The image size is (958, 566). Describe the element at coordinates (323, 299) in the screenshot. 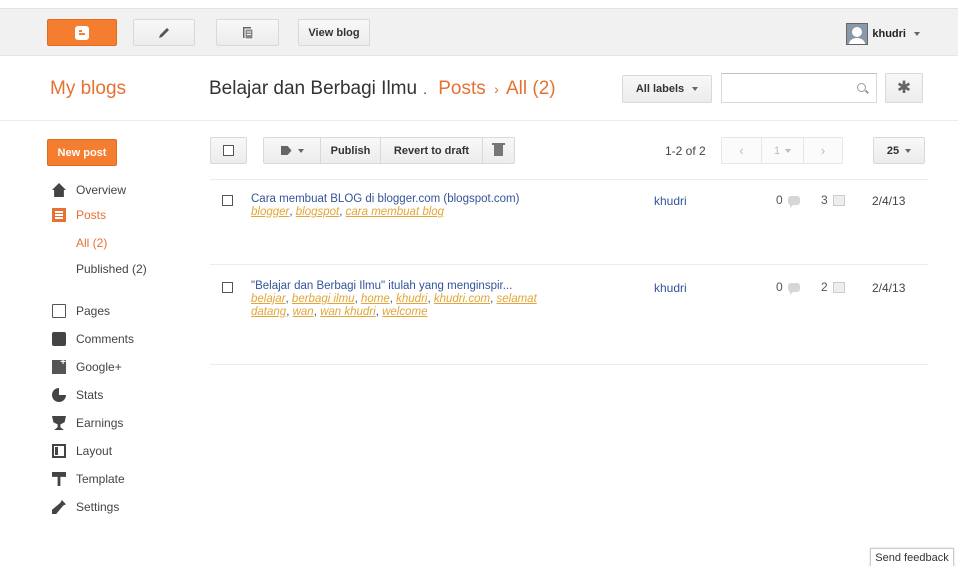

I see `post-tag: berbagi ilmu` at that location.